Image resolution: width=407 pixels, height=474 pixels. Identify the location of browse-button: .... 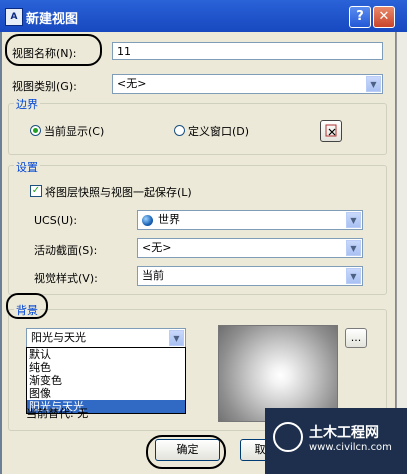
(356, 338).